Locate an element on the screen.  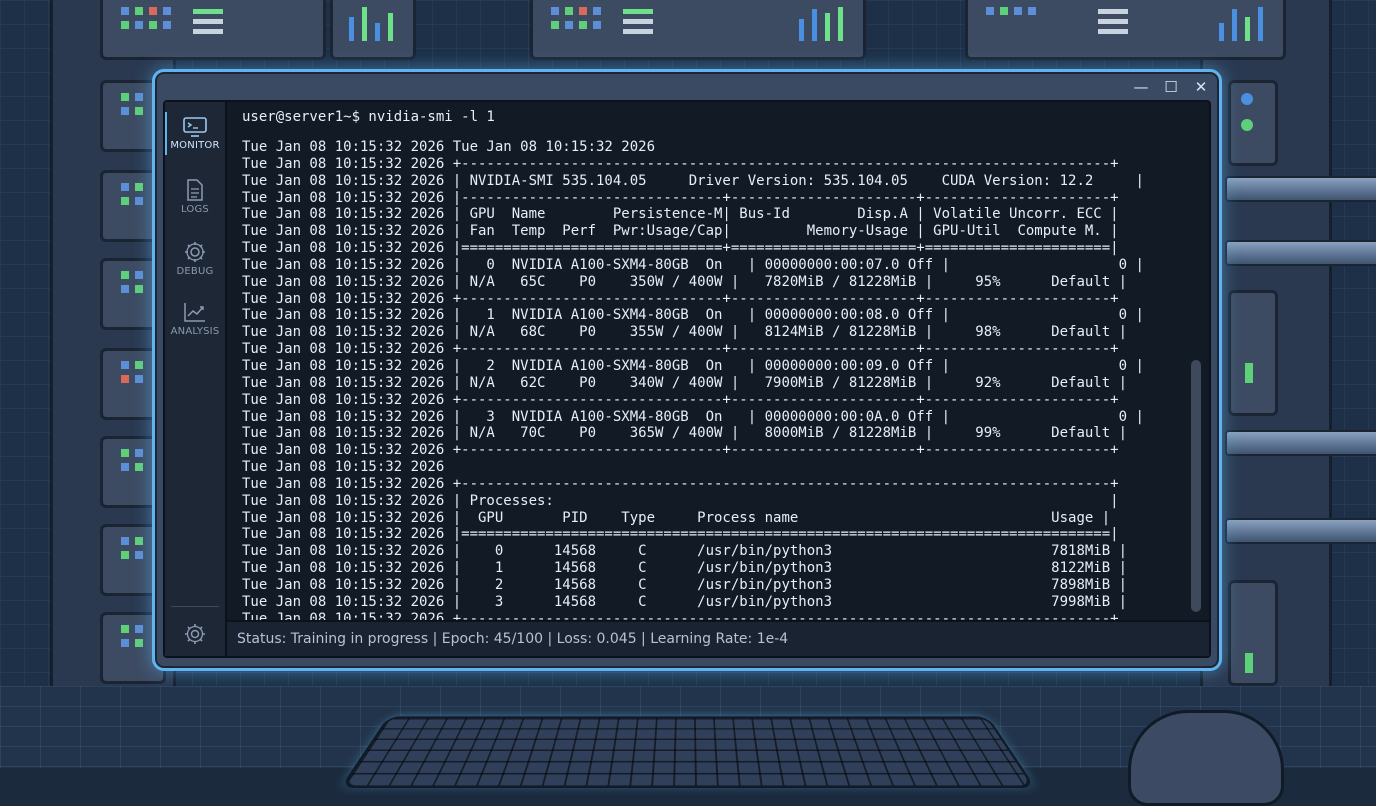
window-controls: — ☐ ✕ is located at coordinates (1171, 87).